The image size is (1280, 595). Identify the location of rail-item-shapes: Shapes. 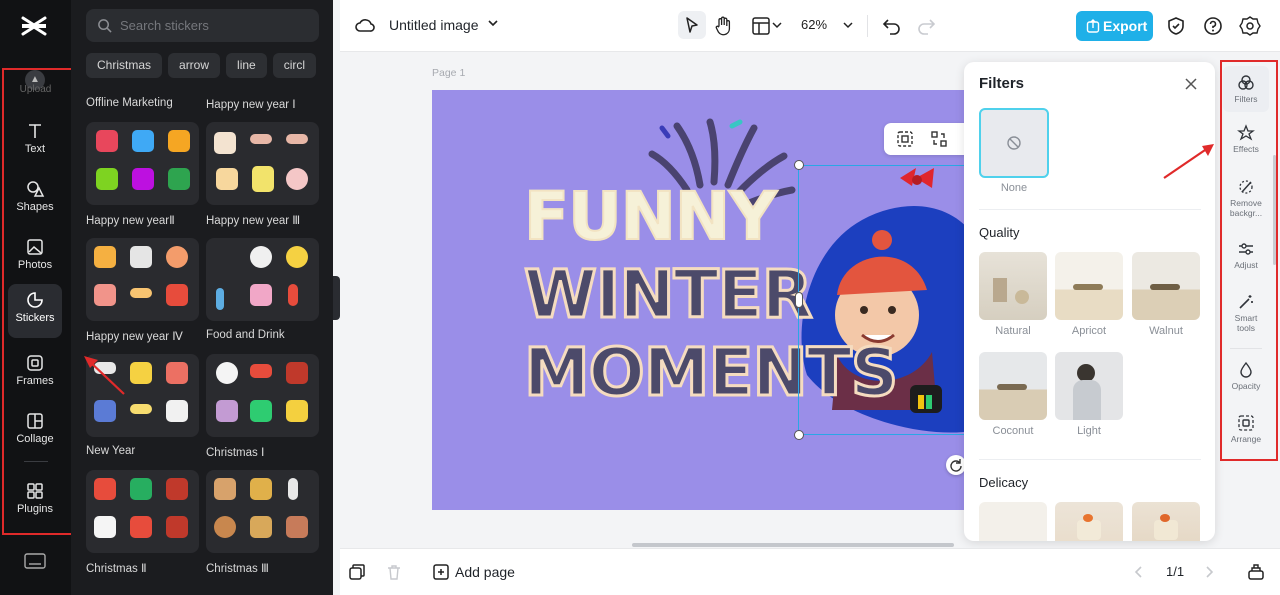
(35, 200).